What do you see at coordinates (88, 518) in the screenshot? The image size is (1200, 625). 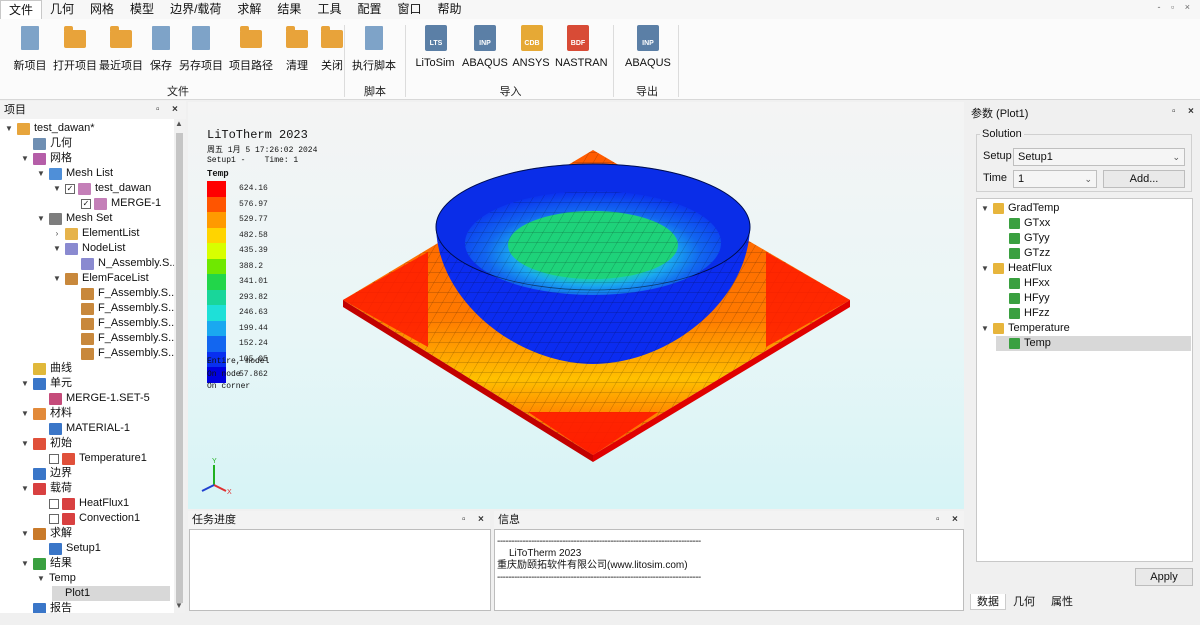 I see `tree-item: Convection1` at bounding box center [88, 518].